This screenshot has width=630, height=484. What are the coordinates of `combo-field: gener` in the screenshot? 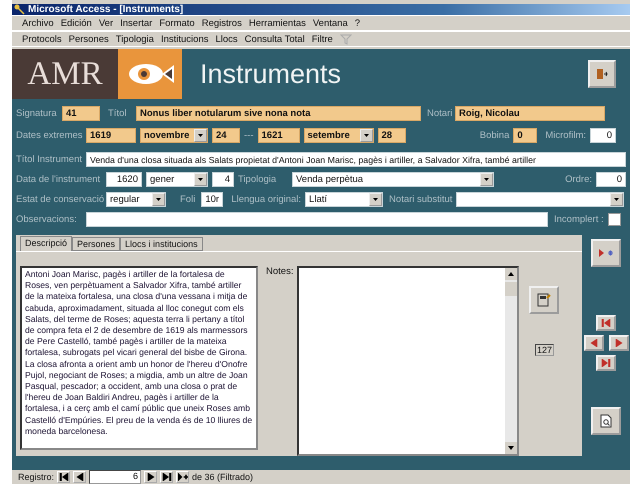 It's located at (177, 179).